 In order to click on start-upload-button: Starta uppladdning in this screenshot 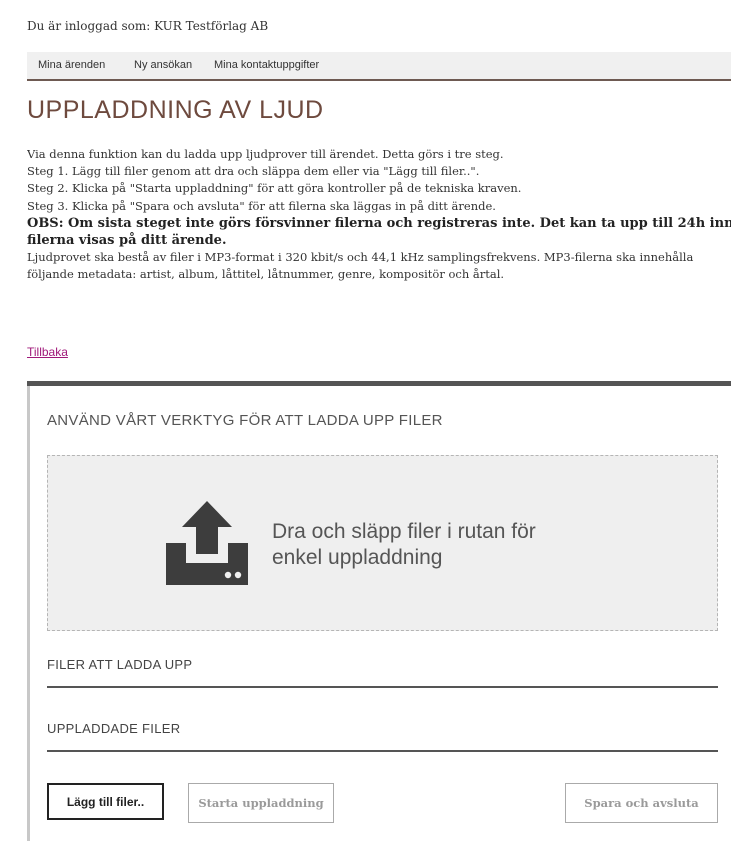, I will do `click(261, 803)`.